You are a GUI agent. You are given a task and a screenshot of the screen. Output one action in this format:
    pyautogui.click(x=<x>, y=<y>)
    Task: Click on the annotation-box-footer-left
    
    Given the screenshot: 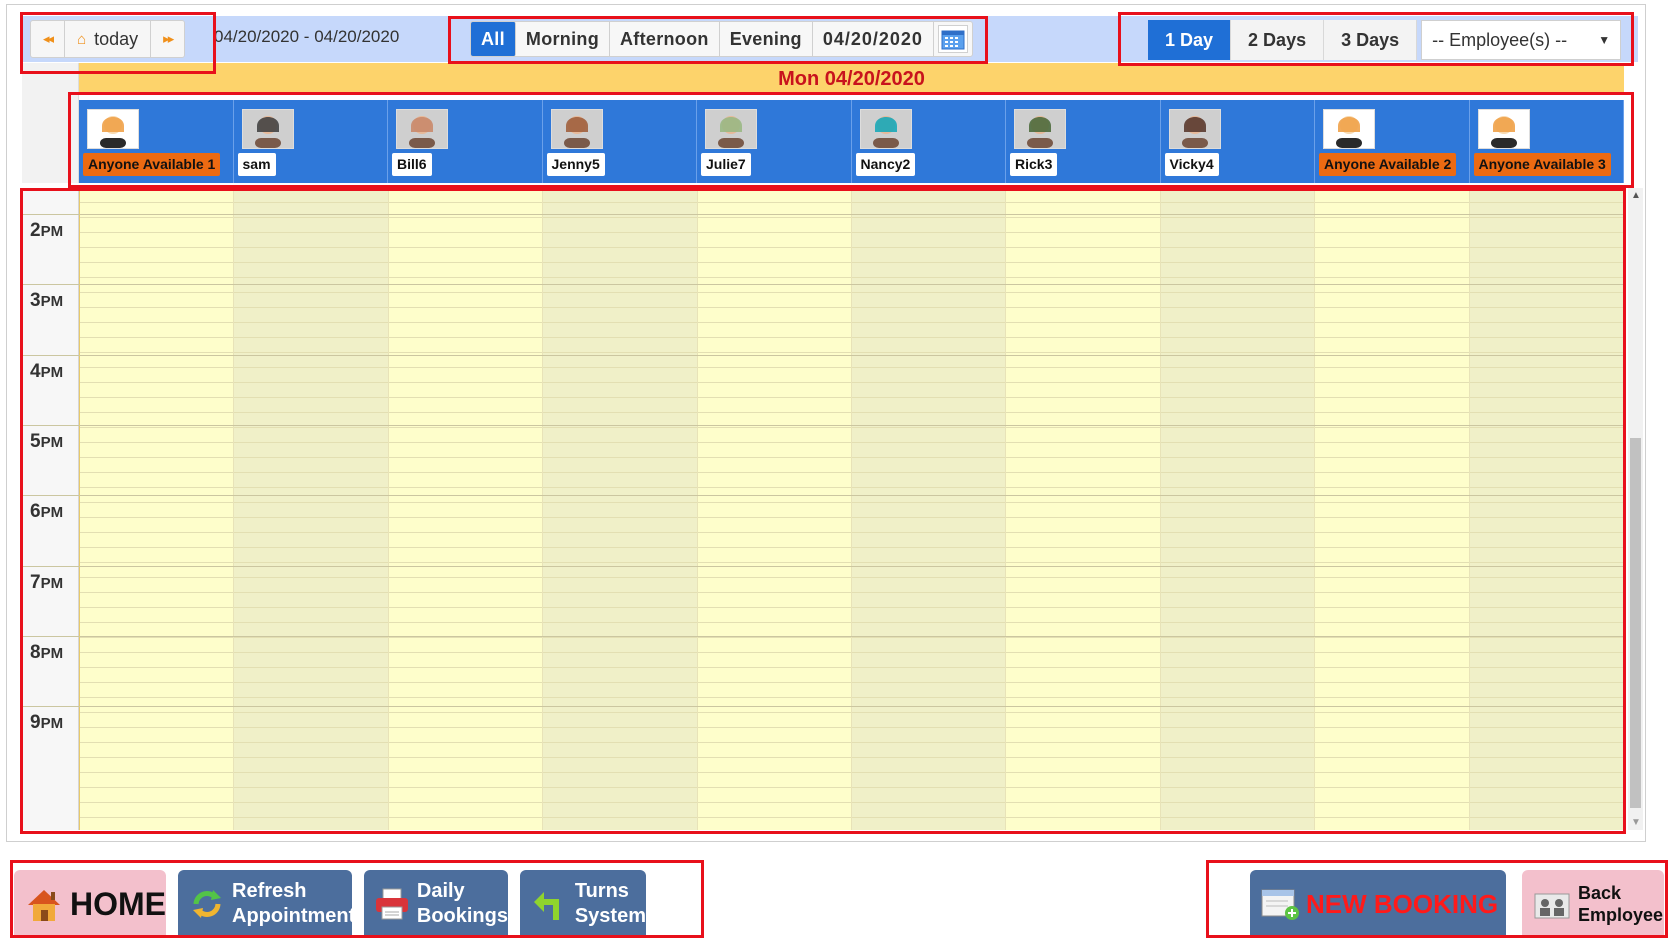 What is the action you would take?
    pyautogui.click(x=357, y=899)
    